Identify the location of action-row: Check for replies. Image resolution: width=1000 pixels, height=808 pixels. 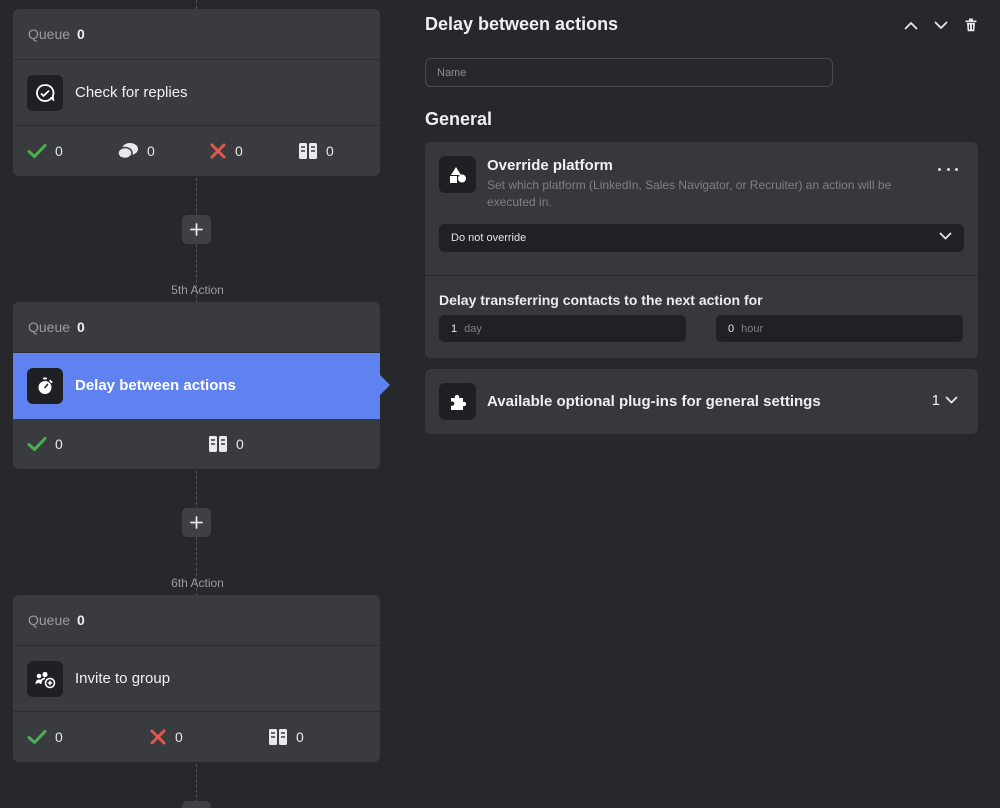
(196, 93).